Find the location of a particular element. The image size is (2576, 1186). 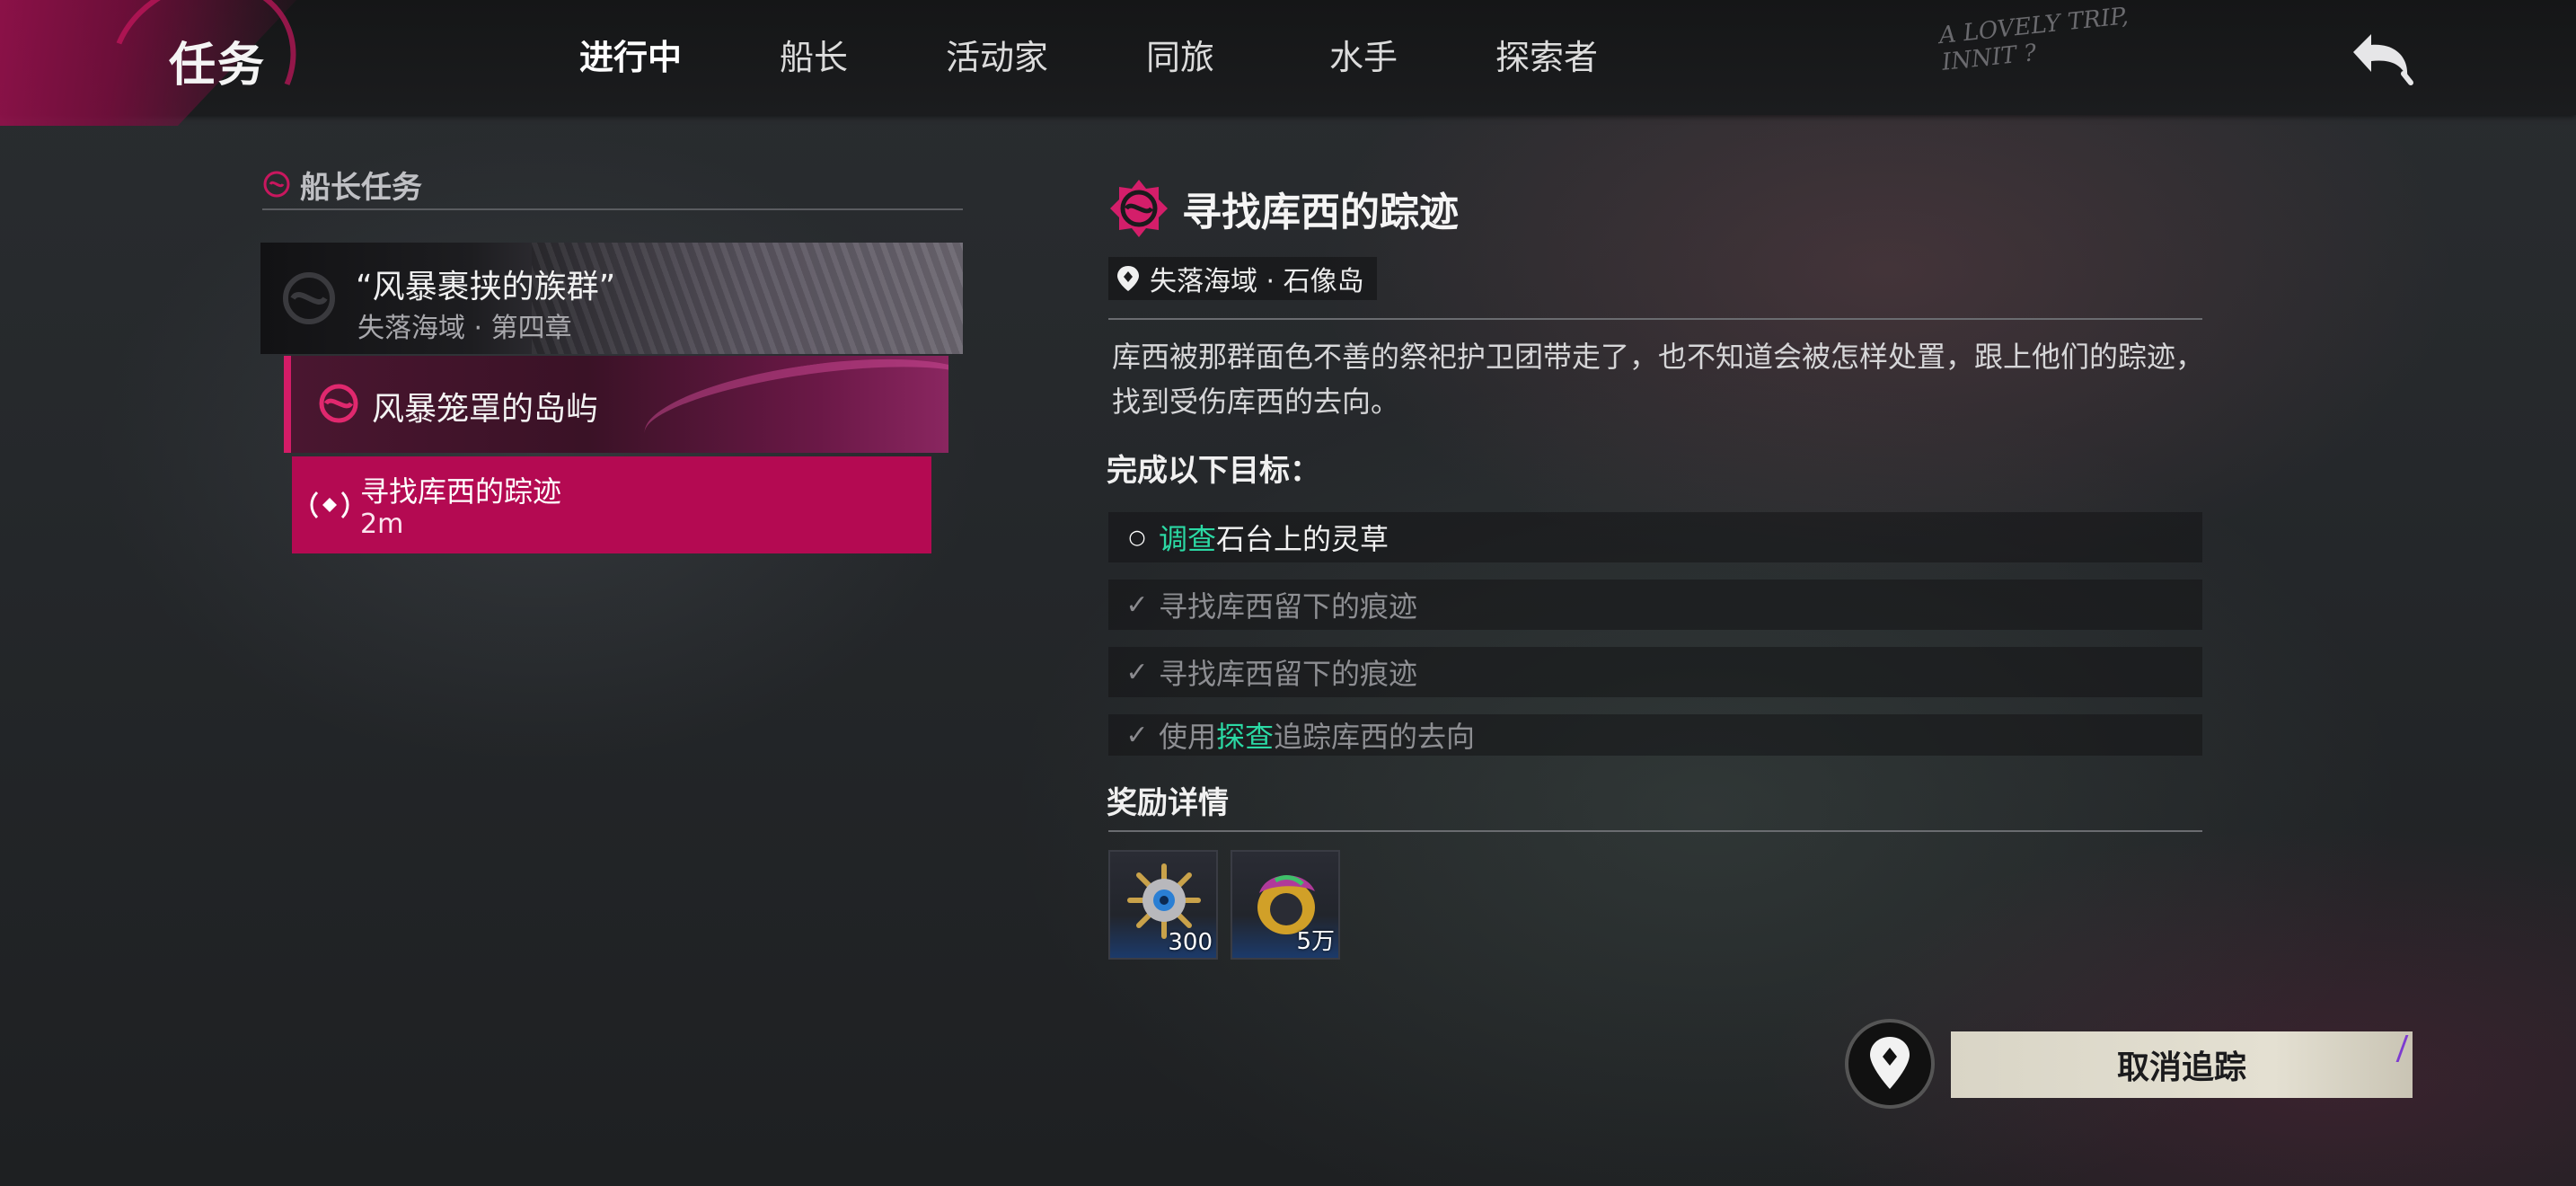

tab-activist: 活动家 is located at coordinates (997, 57).